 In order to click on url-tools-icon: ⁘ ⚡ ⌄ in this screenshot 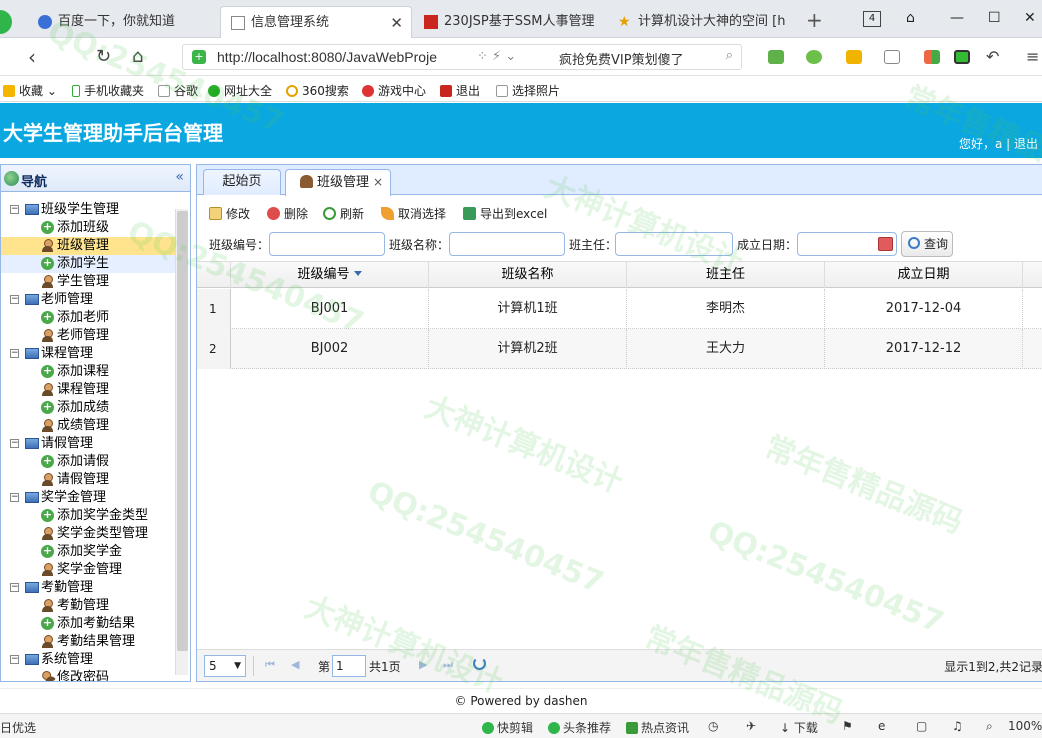, I will do `click(496, 56)`.